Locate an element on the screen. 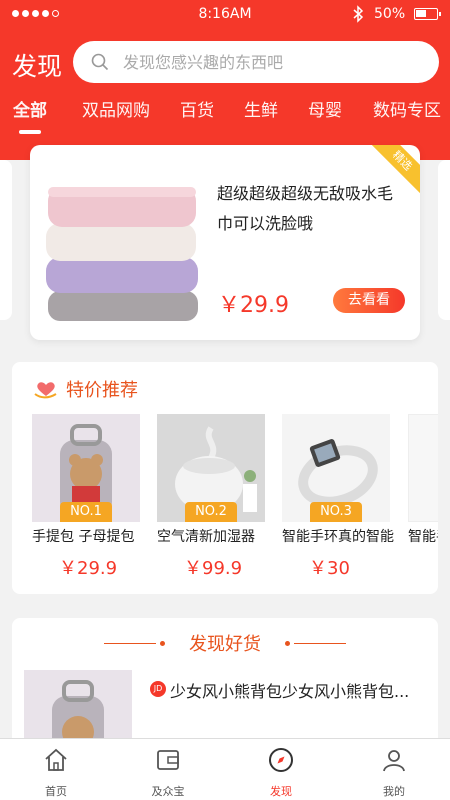 Image resolution: width=450 pixels, height=800 pixels. battery-icon is located at coordinates (427, 14).